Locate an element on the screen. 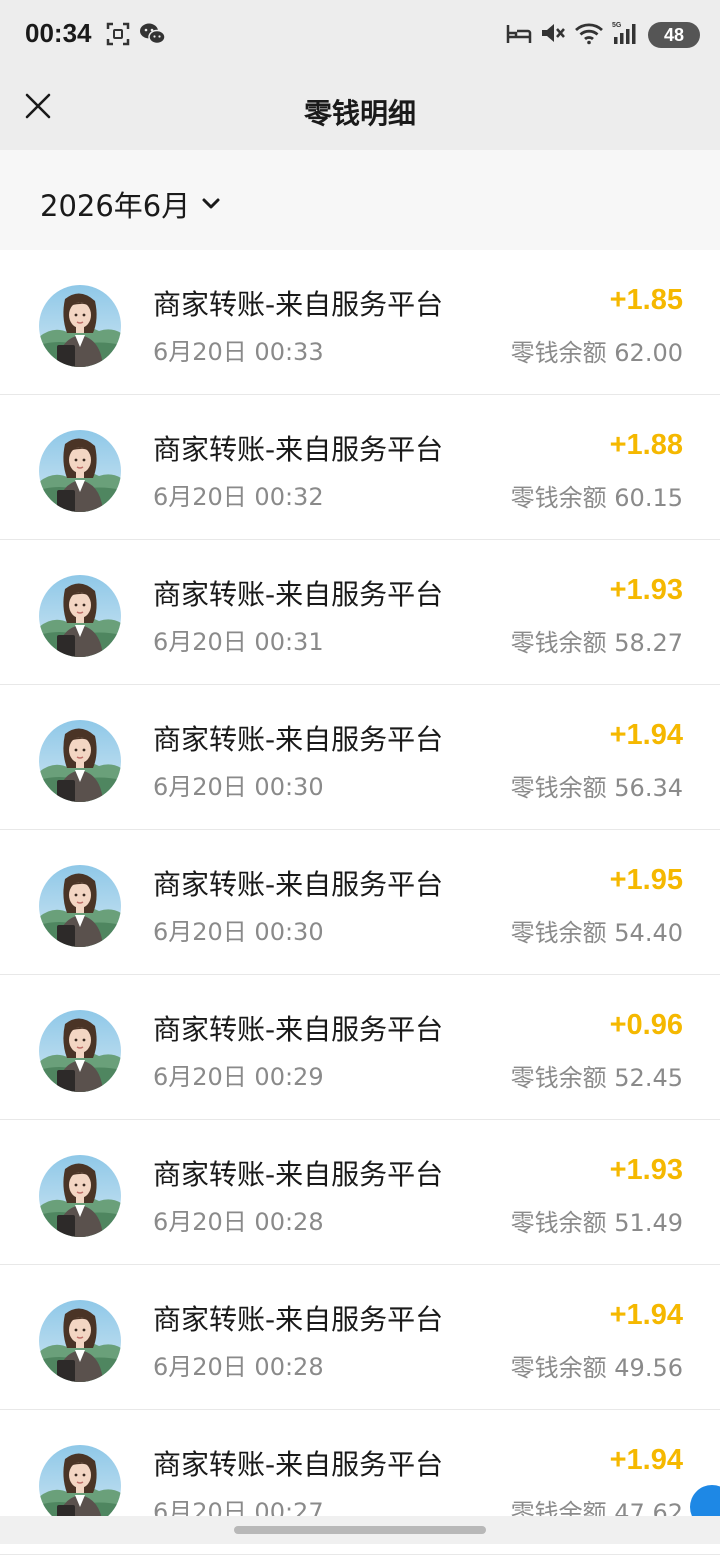 Image resolution: width=720 pixels, height=1555 pixels. transaction-row: 商家转账-来自服务平台 6月20日 00:30 +1.94 零钱余额 56.34 is located at coordinates (360, 757).